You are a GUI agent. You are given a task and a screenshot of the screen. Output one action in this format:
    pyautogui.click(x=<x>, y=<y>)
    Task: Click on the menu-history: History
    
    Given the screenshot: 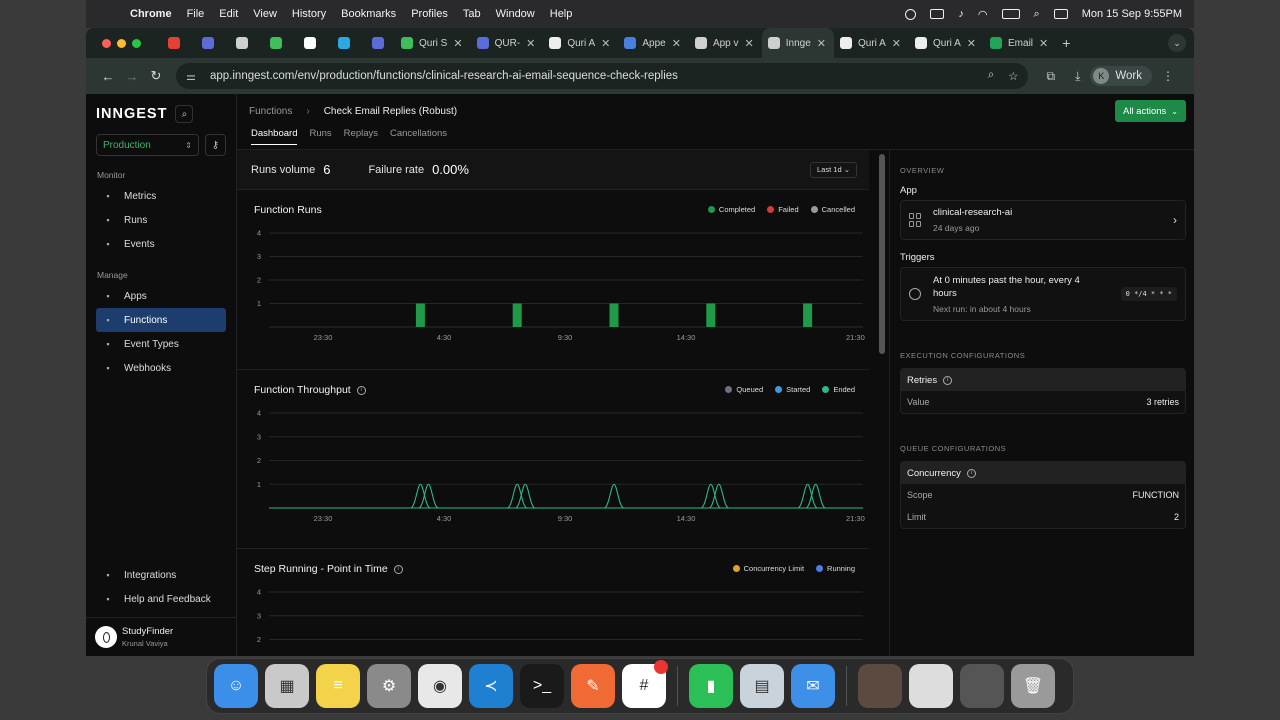 What is the action you would take?
    pyautogui.click(x=309, y=14)
    